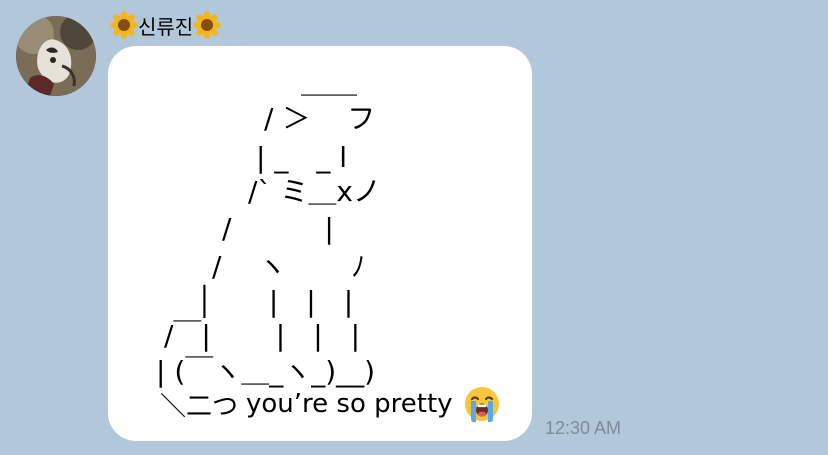 The height and width of the screenshot is (455, 828). What do you see at coordinates (262, 335) in the screenshot?
I see `art-line: /￣| | | |` at bounding box center [262, 335].